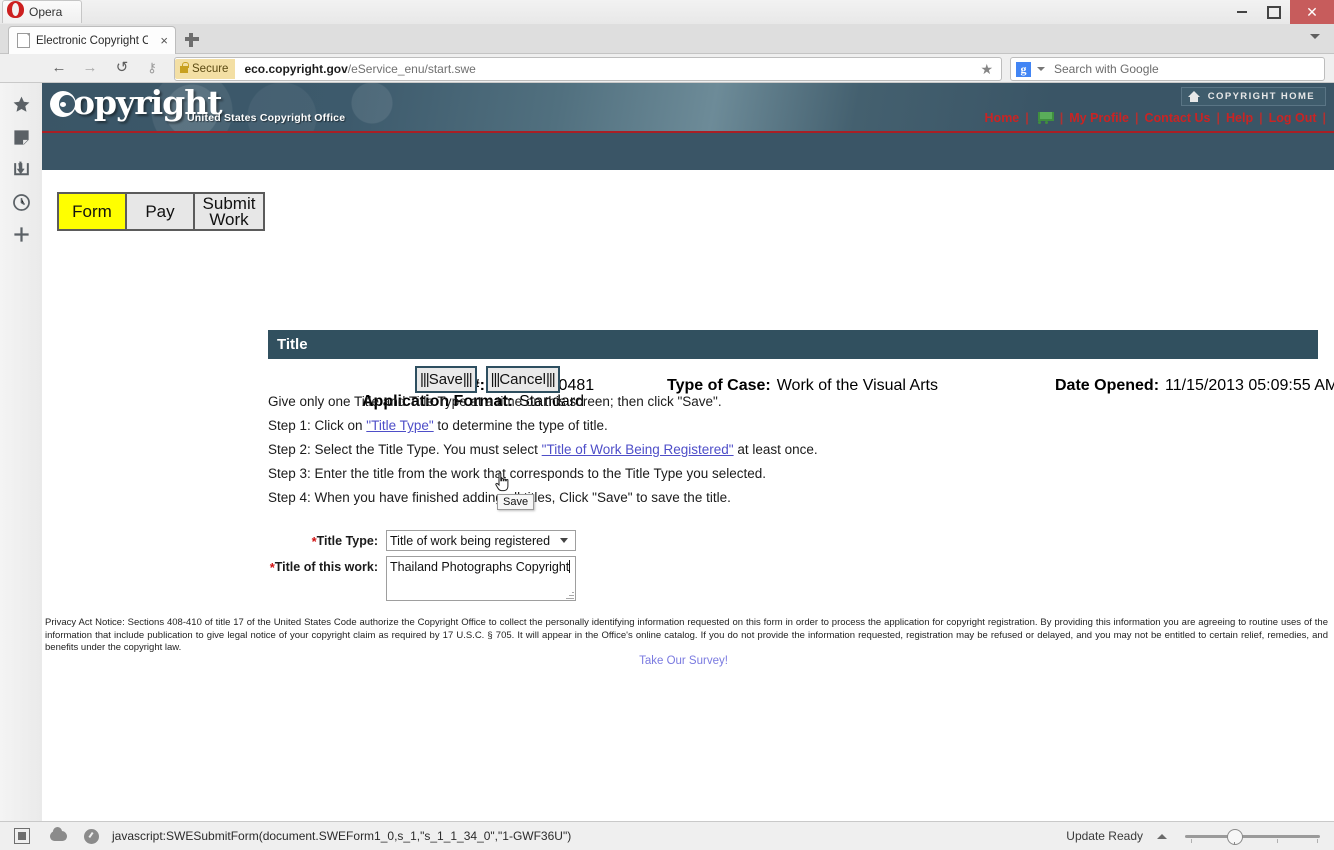 The image size is (1334, 850). I want to click on opera-menu-label: Opera, so click(46, 12).